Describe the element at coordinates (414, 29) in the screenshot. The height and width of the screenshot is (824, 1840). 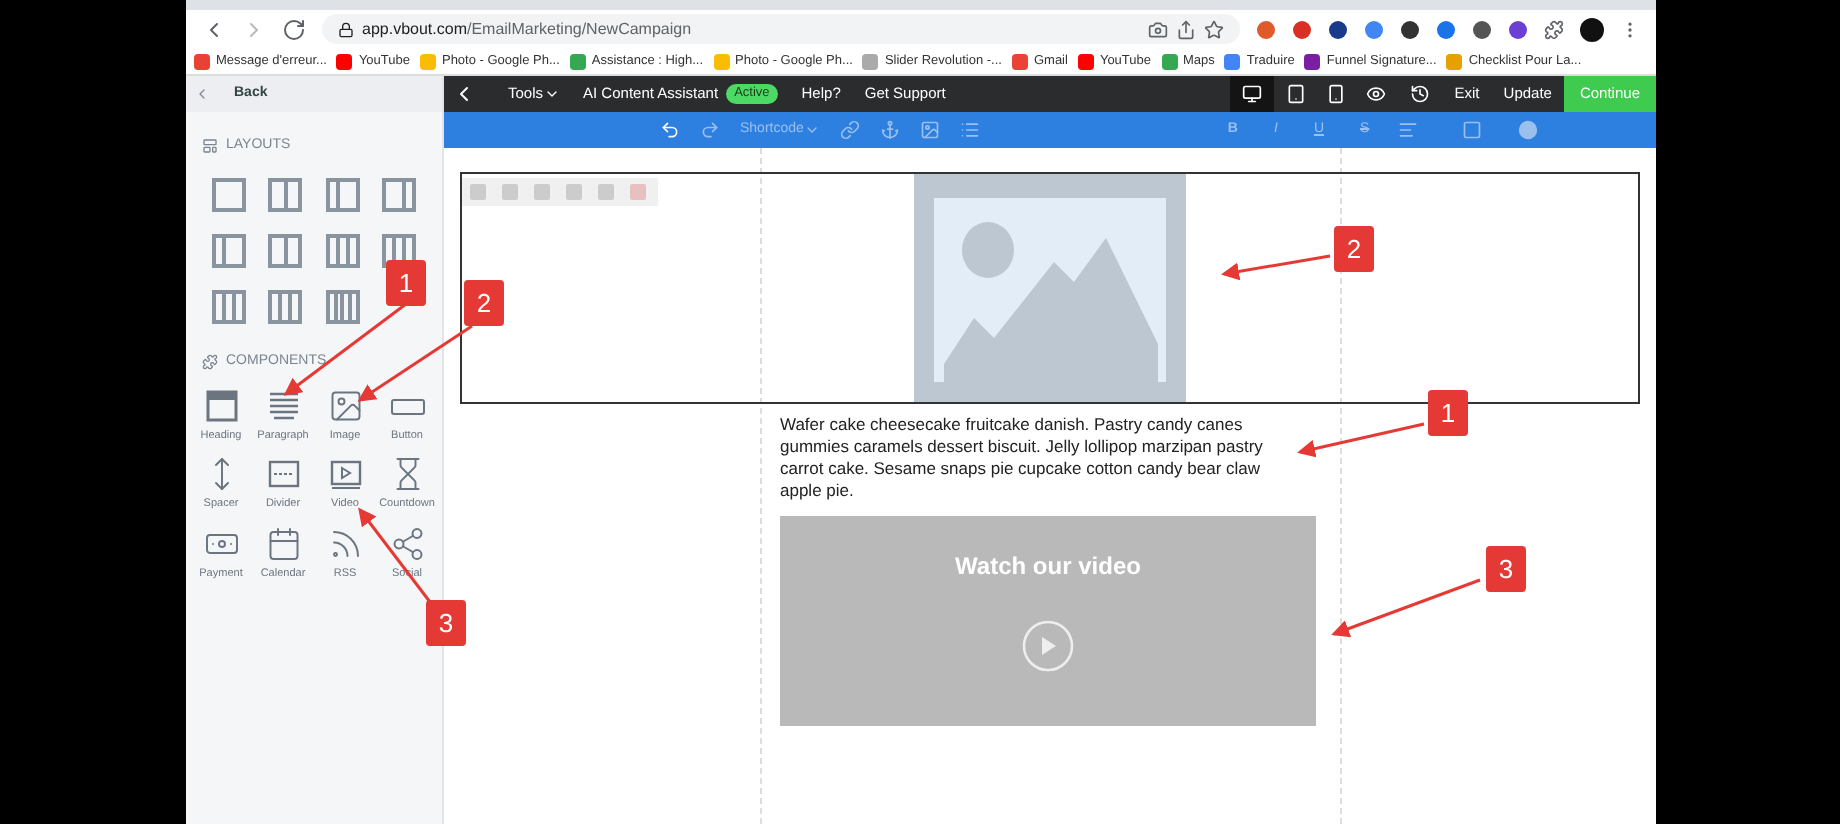
I see `url-host: app.vbout.com` at that location.